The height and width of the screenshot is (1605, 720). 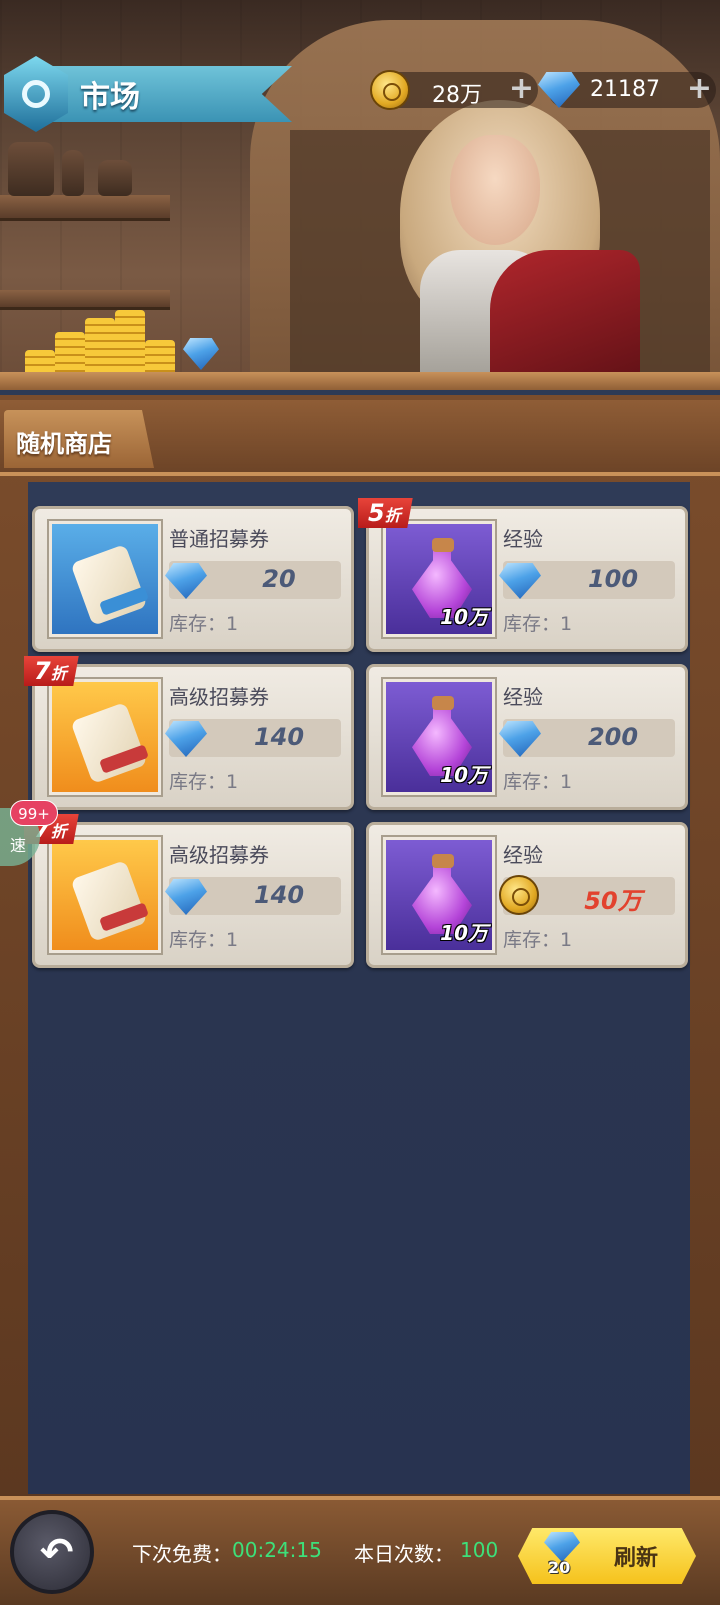 What do you see at coordinates (607, 1556) in the screenshot?
I see `refresh-button: 20 刷新` at bounding box center [607, 1556].